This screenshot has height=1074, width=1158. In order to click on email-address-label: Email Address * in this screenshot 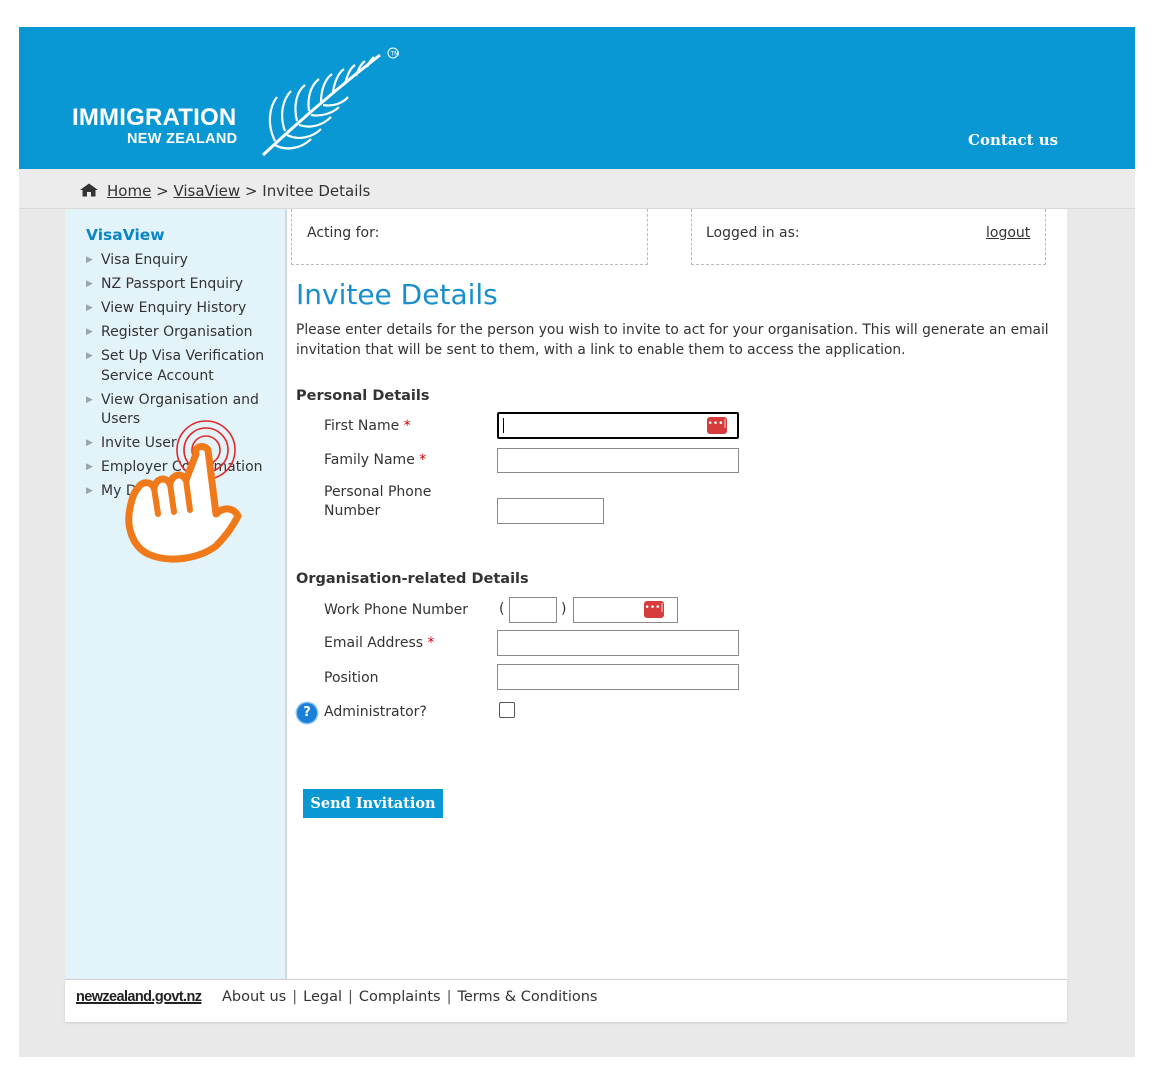, I will do `click(379, 643)`.